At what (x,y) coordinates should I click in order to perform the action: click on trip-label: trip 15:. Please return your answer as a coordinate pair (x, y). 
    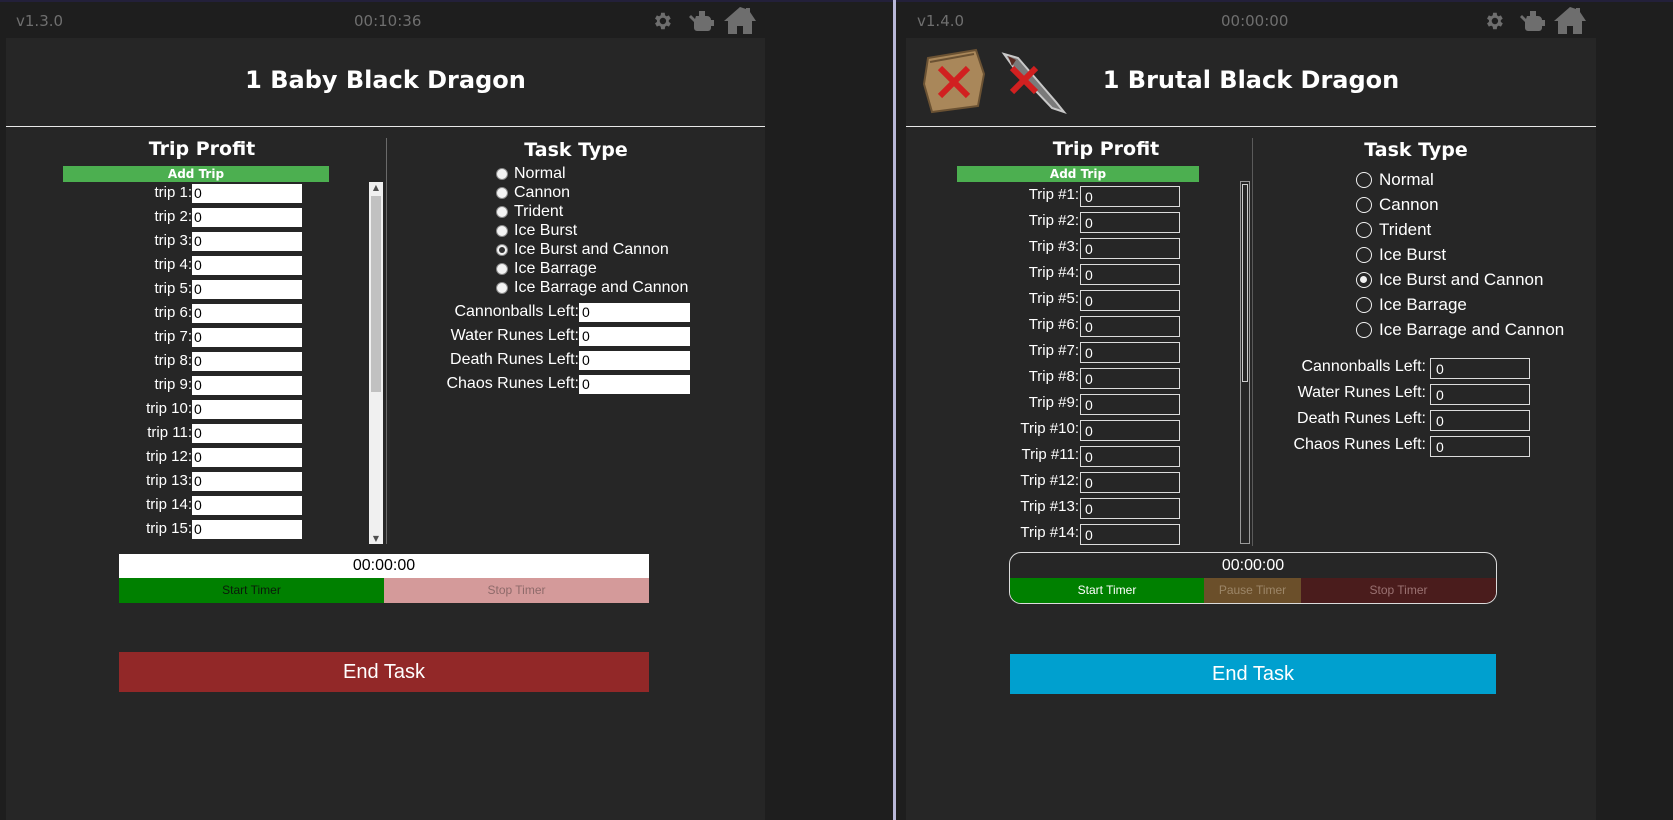
    Looking at the image, I should click on (169, 528).